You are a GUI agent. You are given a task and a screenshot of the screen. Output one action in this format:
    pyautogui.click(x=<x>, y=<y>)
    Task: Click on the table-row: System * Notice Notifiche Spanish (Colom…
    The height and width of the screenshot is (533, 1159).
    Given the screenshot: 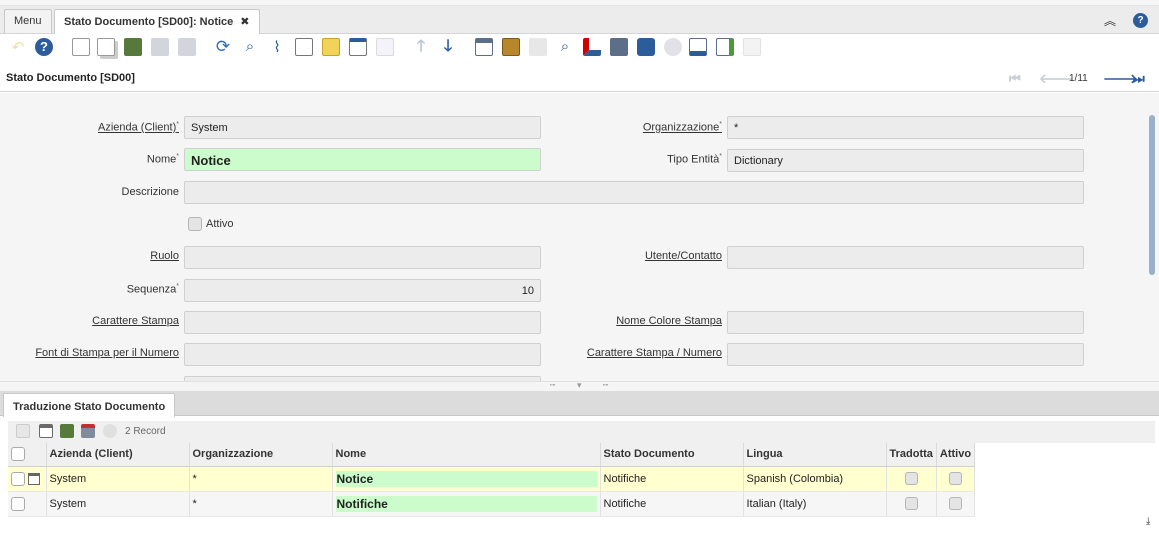 What is the action you would take?
    pyautogui.click(x=492, y=479)
    